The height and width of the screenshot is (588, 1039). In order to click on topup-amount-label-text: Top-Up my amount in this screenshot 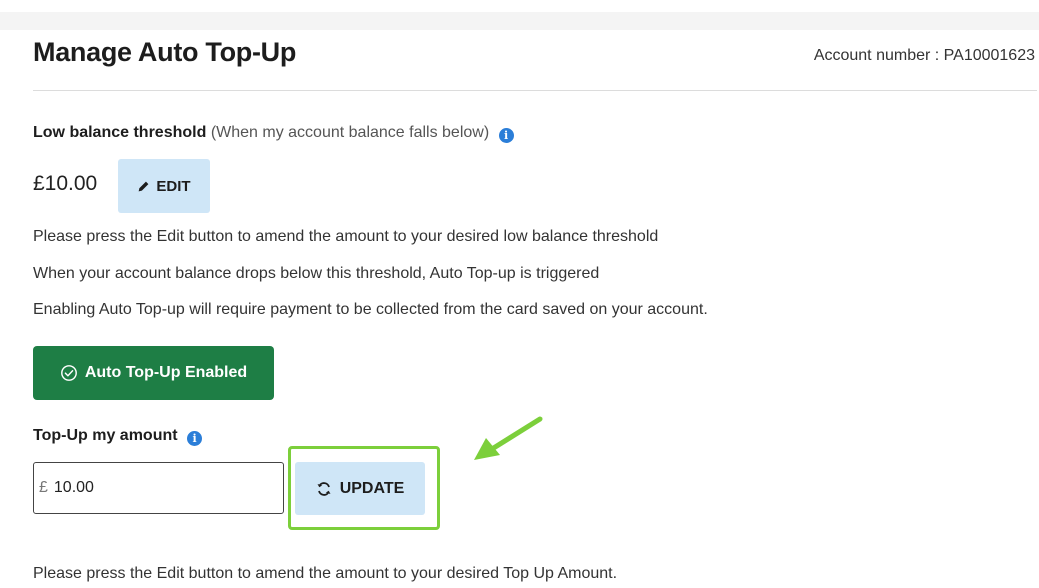, I will do `click(105, 435)`.